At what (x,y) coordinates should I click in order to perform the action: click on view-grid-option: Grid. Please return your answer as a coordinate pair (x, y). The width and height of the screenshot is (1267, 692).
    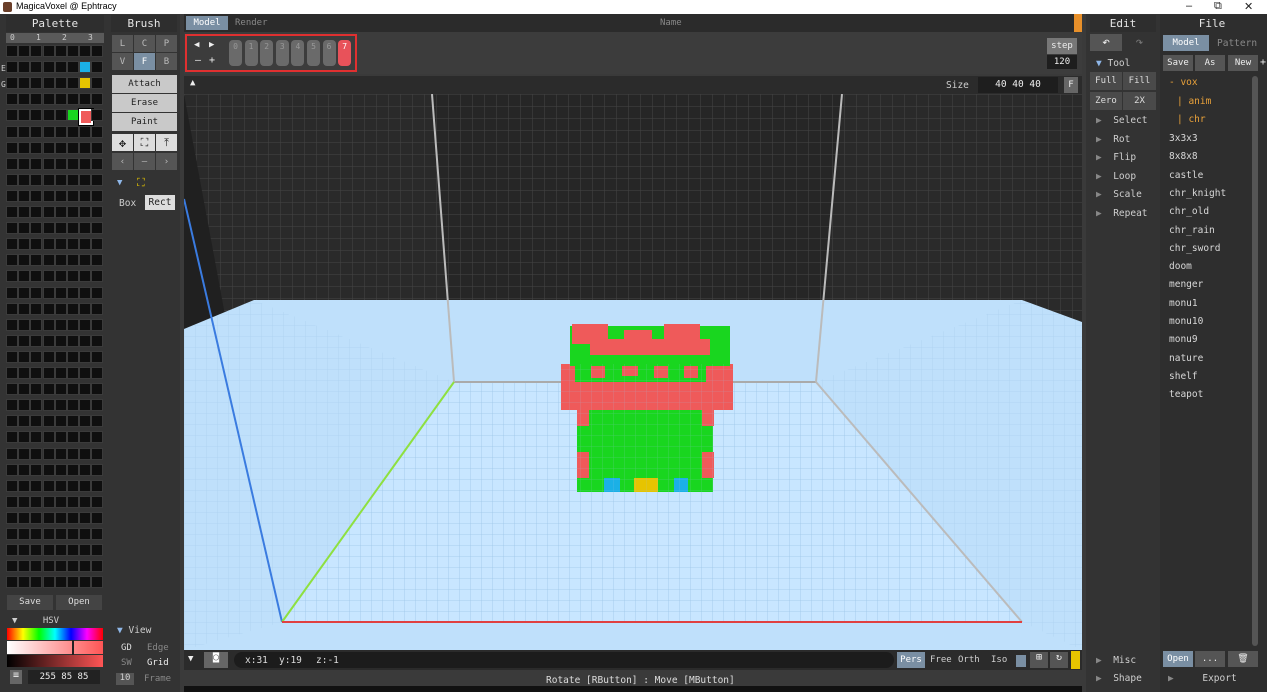
    Looking at the image, I should click on (158, 663).